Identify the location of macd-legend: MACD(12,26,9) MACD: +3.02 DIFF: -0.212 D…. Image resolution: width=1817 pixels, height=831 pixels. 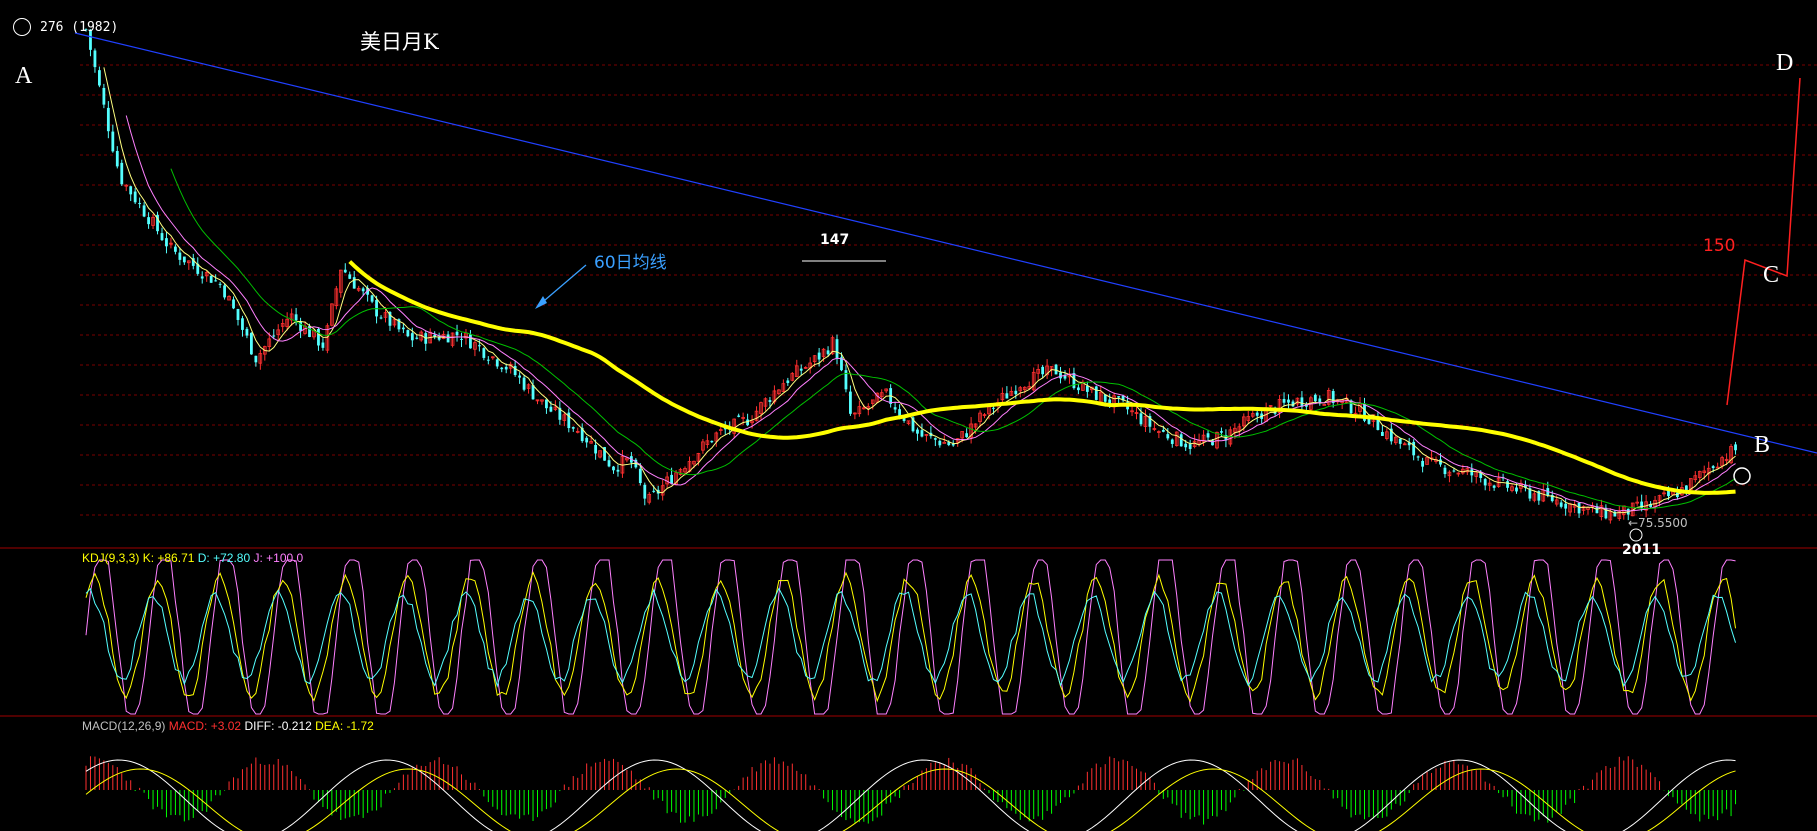
(228, 726).